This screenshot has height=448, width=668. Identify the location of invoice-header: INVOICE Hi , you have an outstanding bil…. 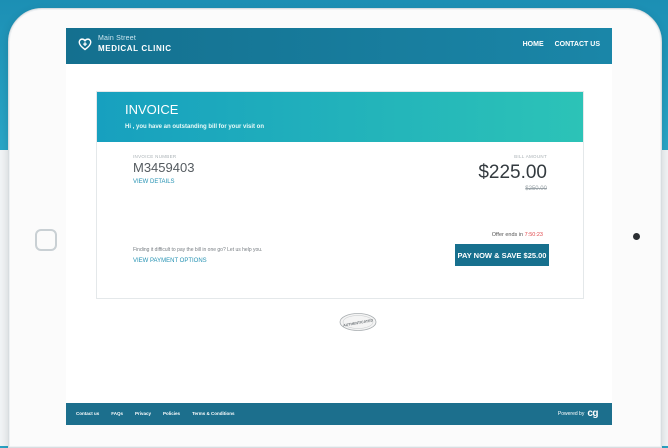
(340, 117).